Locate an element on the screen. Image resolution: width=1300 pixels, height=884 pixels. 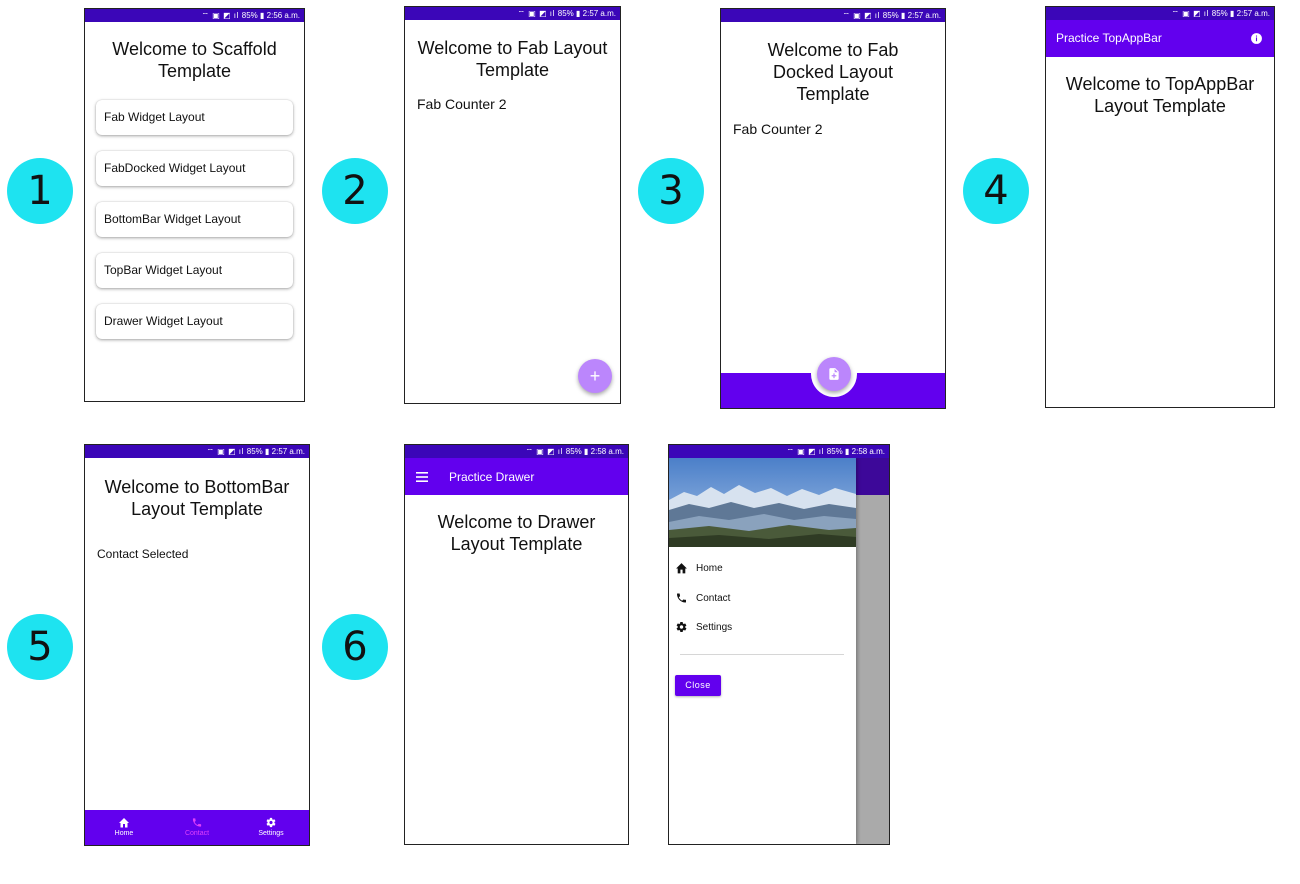
drawer-layout-button: Drawer Widget Layout is located at coordinates (194, 321).